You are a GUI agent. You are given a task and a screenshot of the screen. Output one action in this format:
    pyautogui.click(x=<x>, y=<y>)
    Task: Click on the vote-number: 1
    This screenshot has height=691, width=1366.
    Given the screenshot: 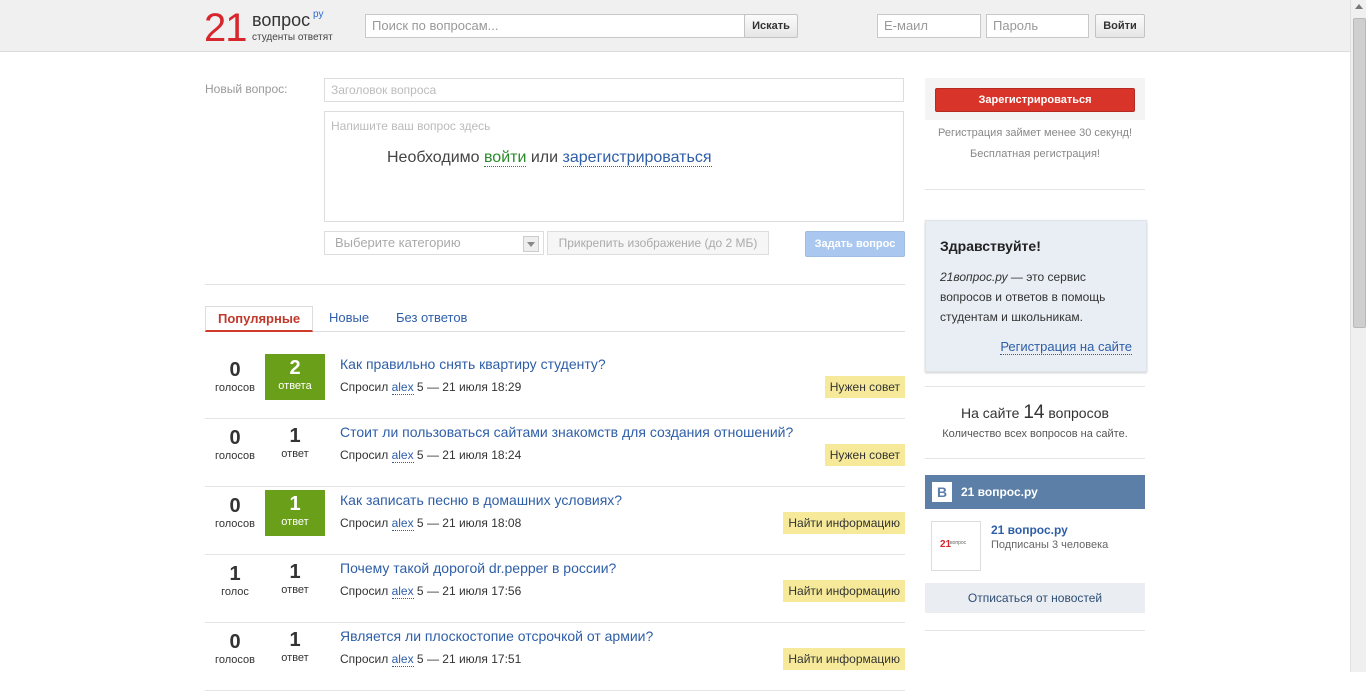 What is the action you would take?
    pyautogui.click(x=235, y=574)
    